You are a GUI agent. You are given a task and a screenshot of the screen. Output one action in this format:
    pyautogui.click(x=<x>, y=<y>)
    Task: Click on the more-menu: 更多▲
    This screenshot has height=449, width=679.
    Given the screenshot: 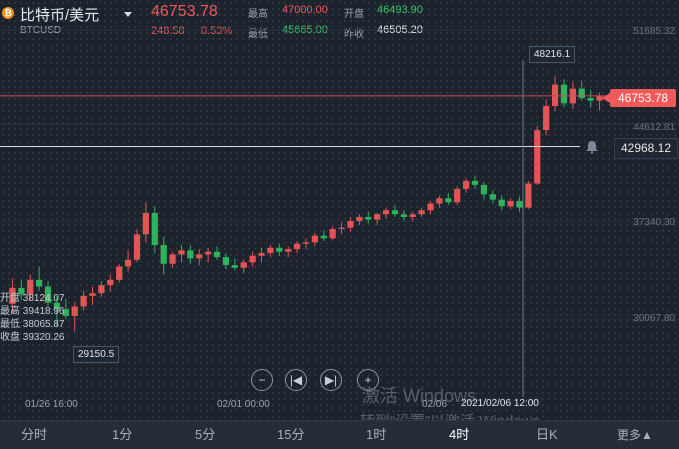 What is the action you would take?
    pyautogui.click(x=635, y=434)
    